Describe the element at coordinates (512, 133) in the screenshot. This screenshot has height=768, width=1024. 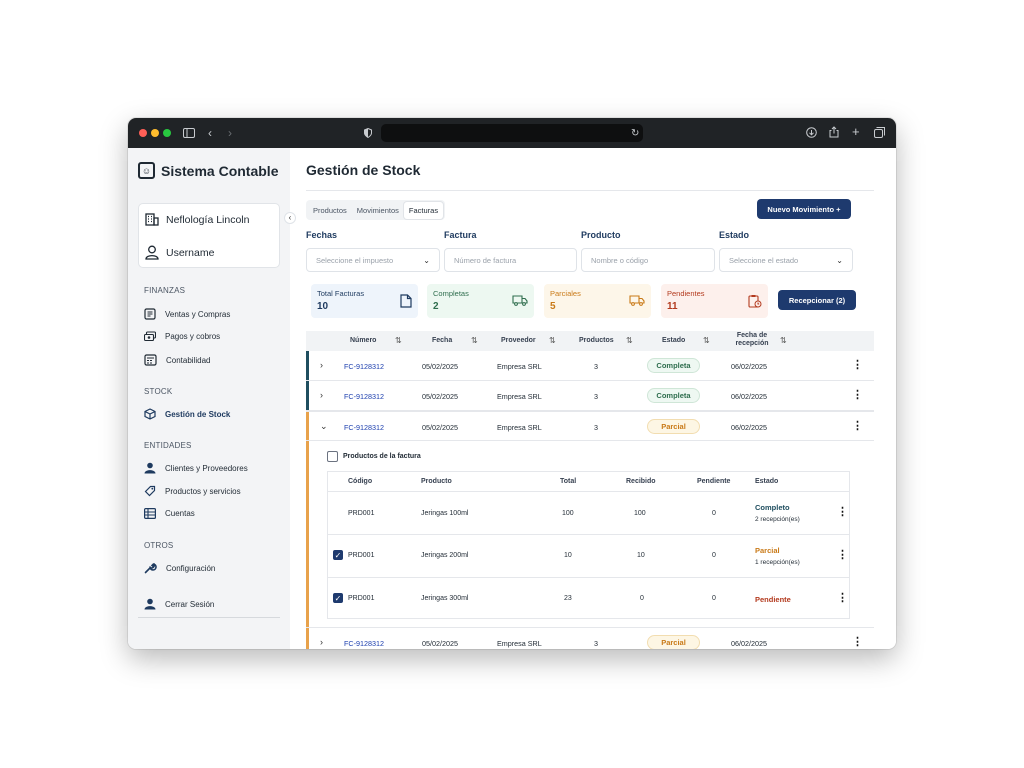
I see `address-bar` at that location.